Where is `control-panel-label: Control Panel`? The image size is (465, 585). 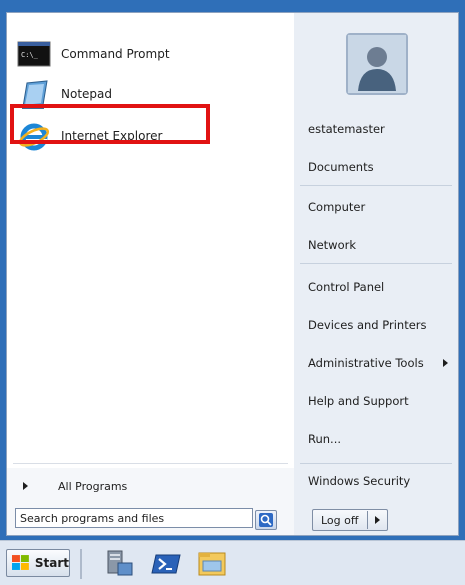 control-panel-label: Control Panel is located at coordinates (346, 287).